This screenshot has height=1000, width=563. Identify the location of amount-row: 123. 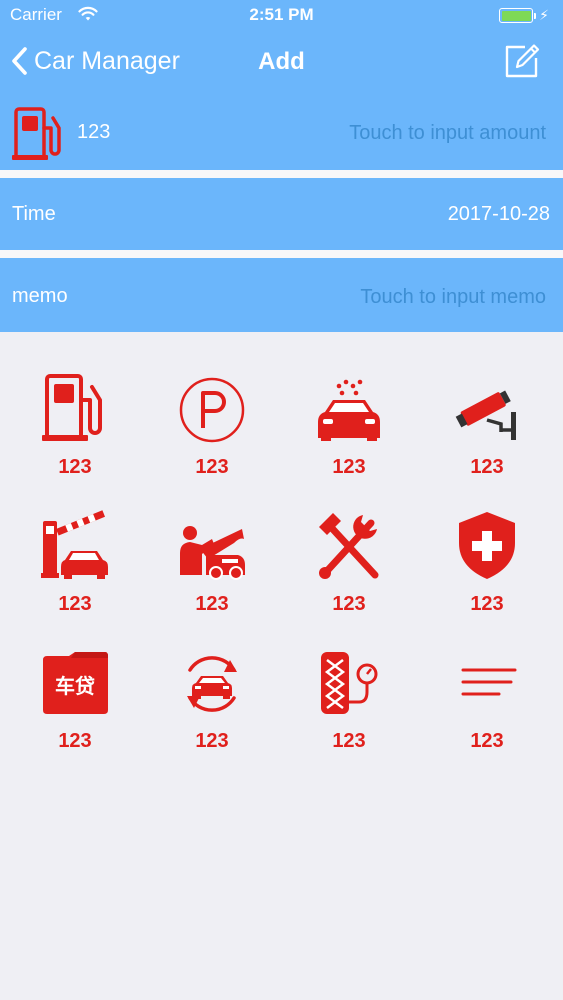
(281, 133).